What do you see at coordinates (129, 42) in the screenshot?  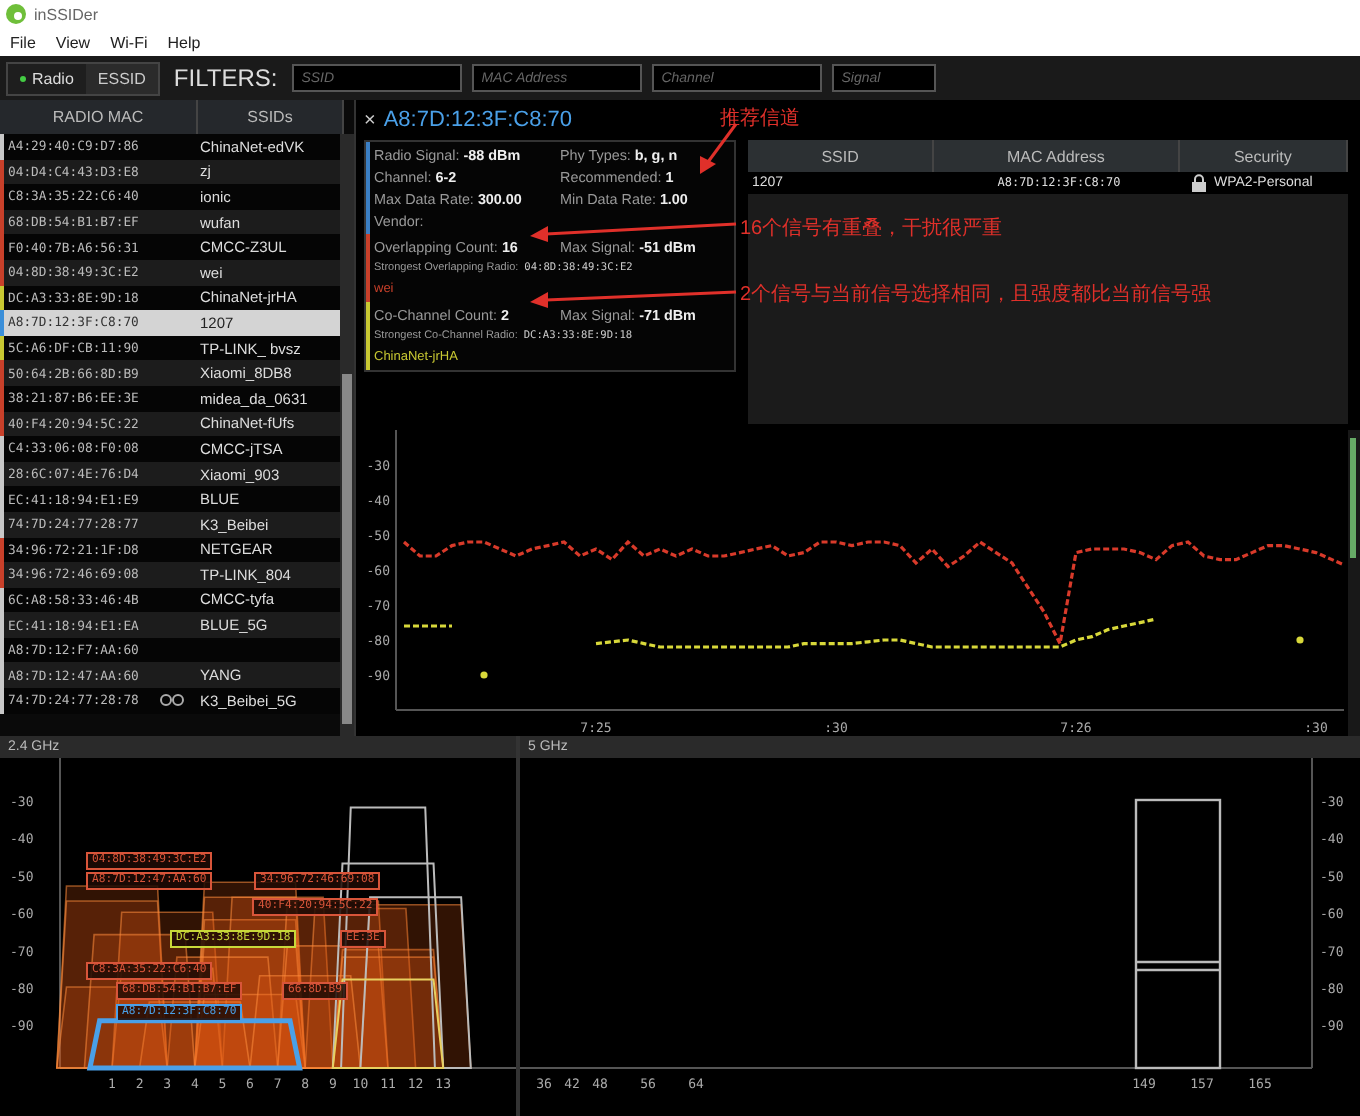 I see `menu-item: Wi-Fi` at bounding box center [129, 42].